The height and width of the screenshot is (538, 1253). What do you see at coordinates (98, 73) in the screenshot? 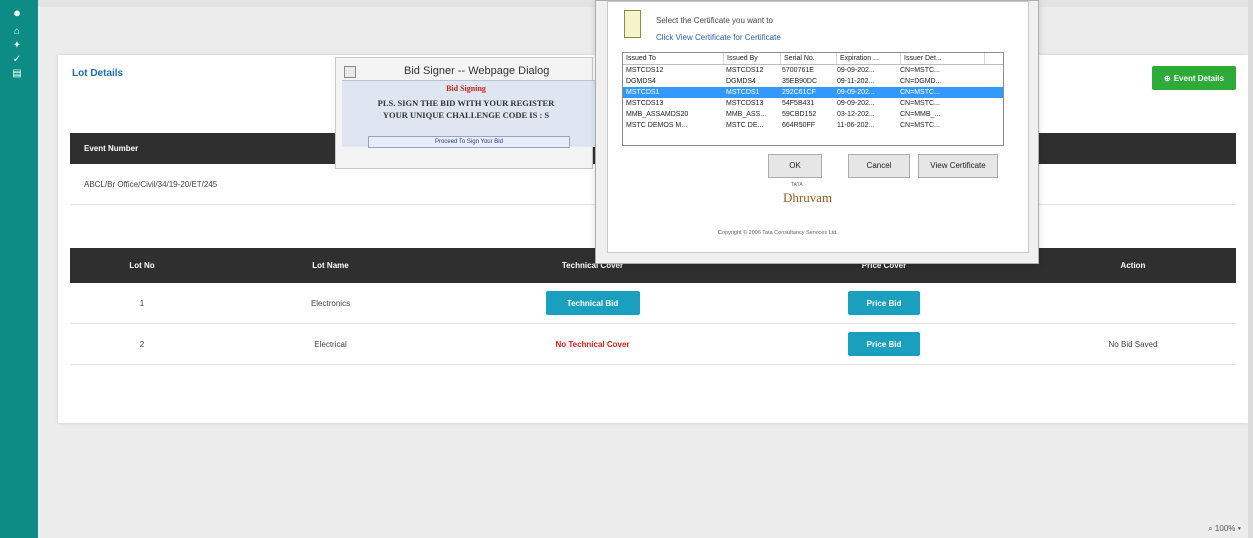
I see `lot-details-title: Lot Details` at bounding box center [98, 73].